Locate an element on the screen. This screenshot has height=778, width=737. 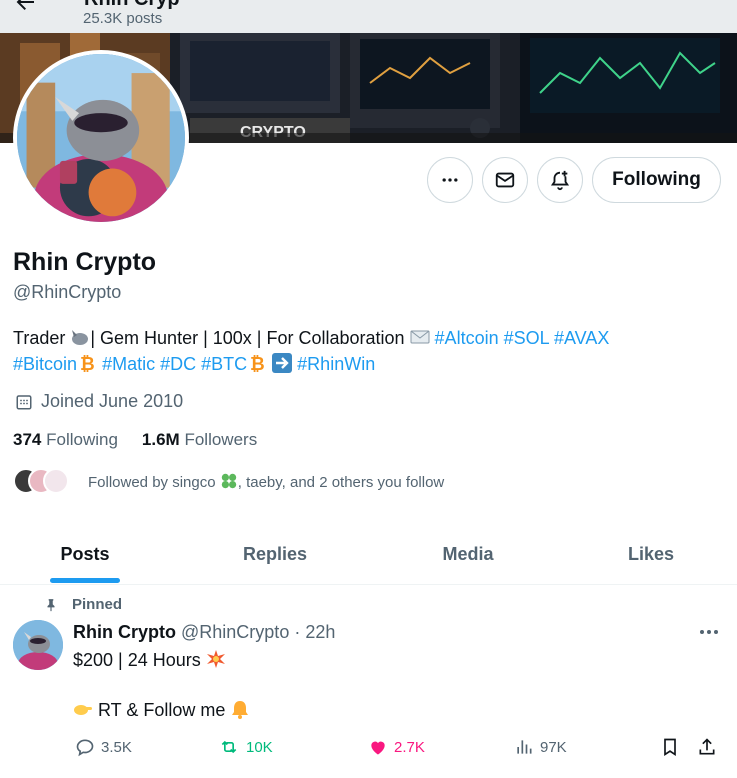
four-leaf-clover-icon is located at coordinates (228, 480).